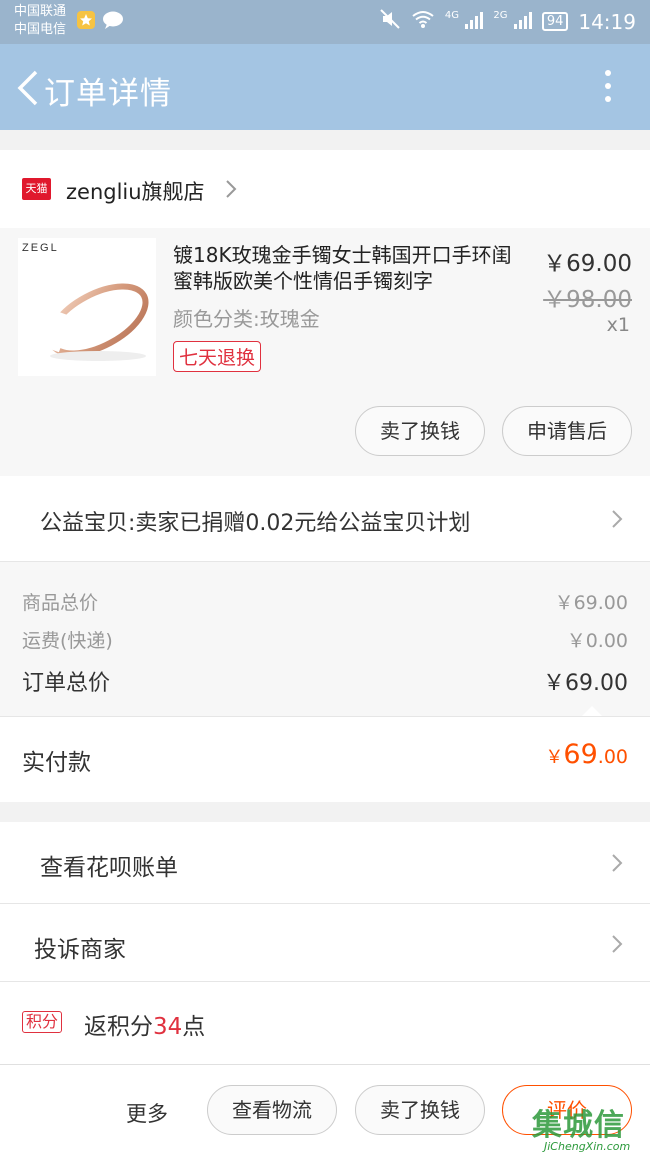 Image resolution: width=650 pixels, height=1155 pixels. I want to click on status-right: 4G 2G 94 14:19, so click(507, 21).